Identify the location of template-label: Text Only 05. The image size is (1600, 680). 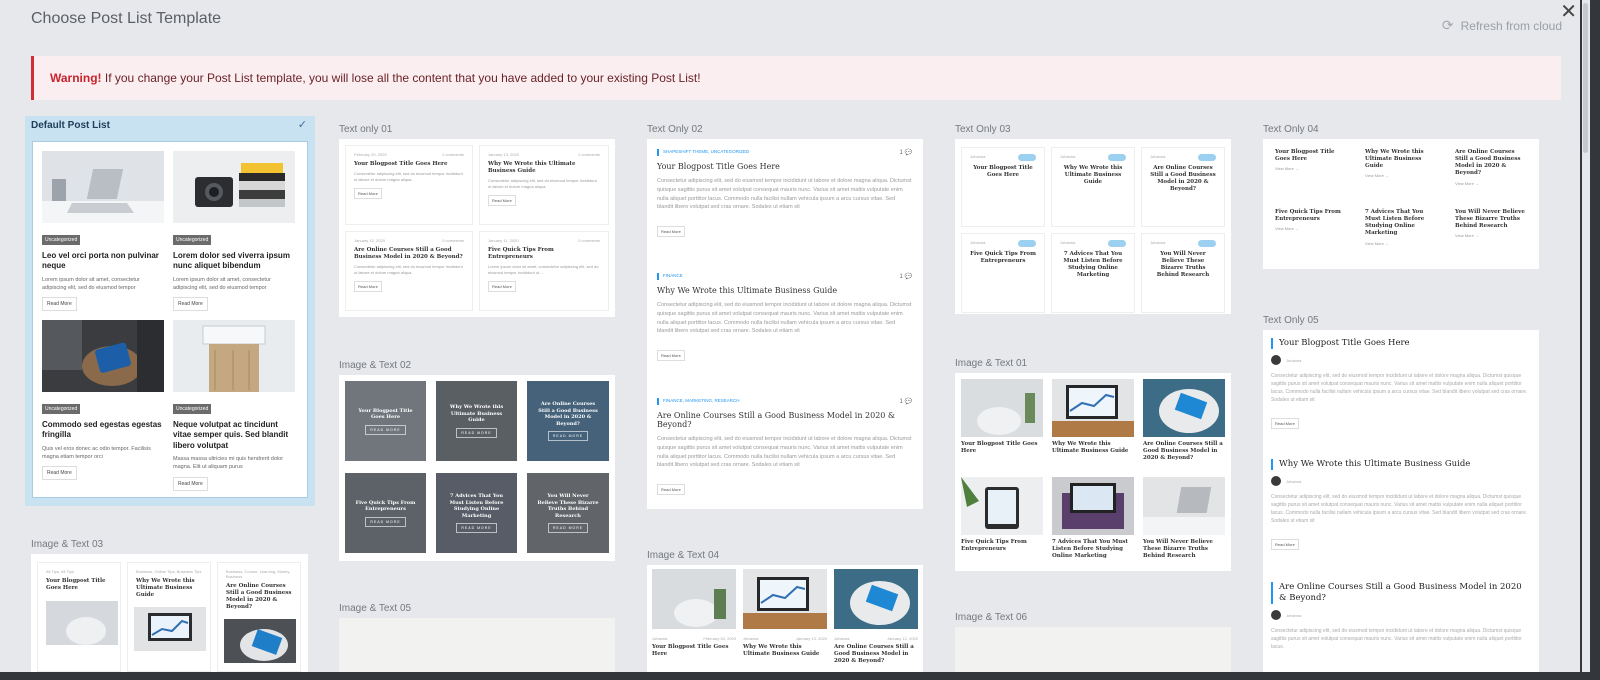
(1291, 320).